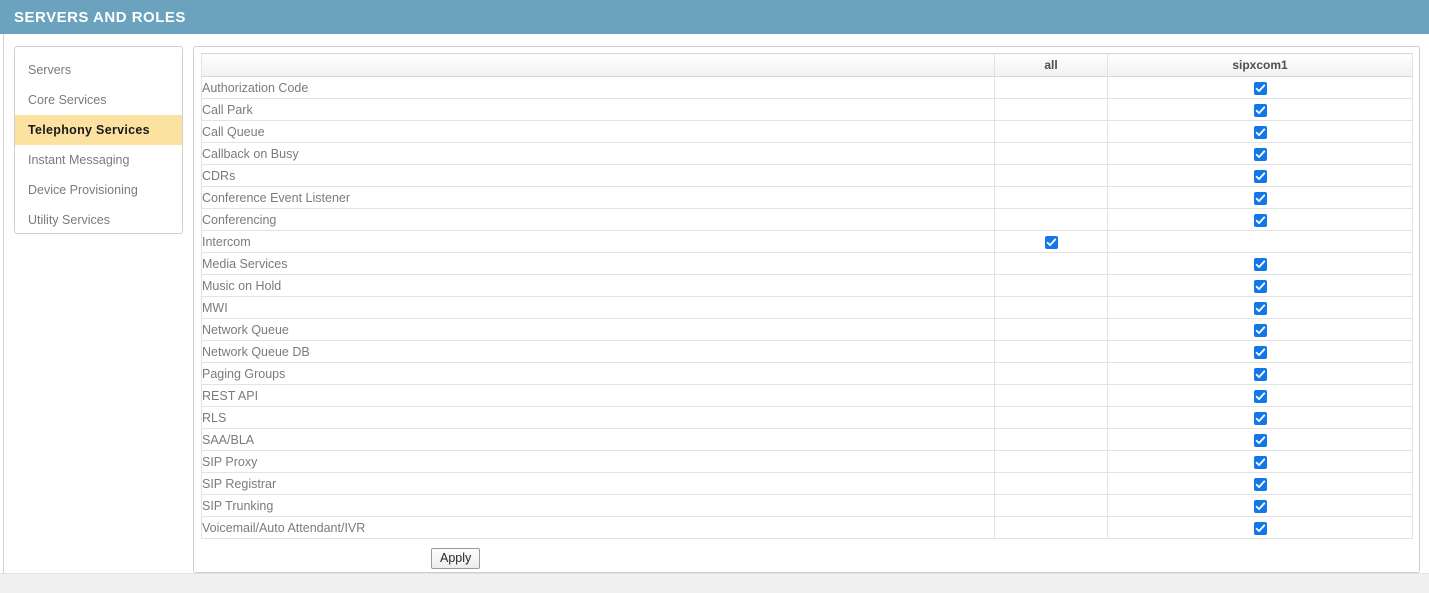 The height and width of the screenshot is (593, 1429). I want to click on table-row: Music on Hold, so click(807, 285).